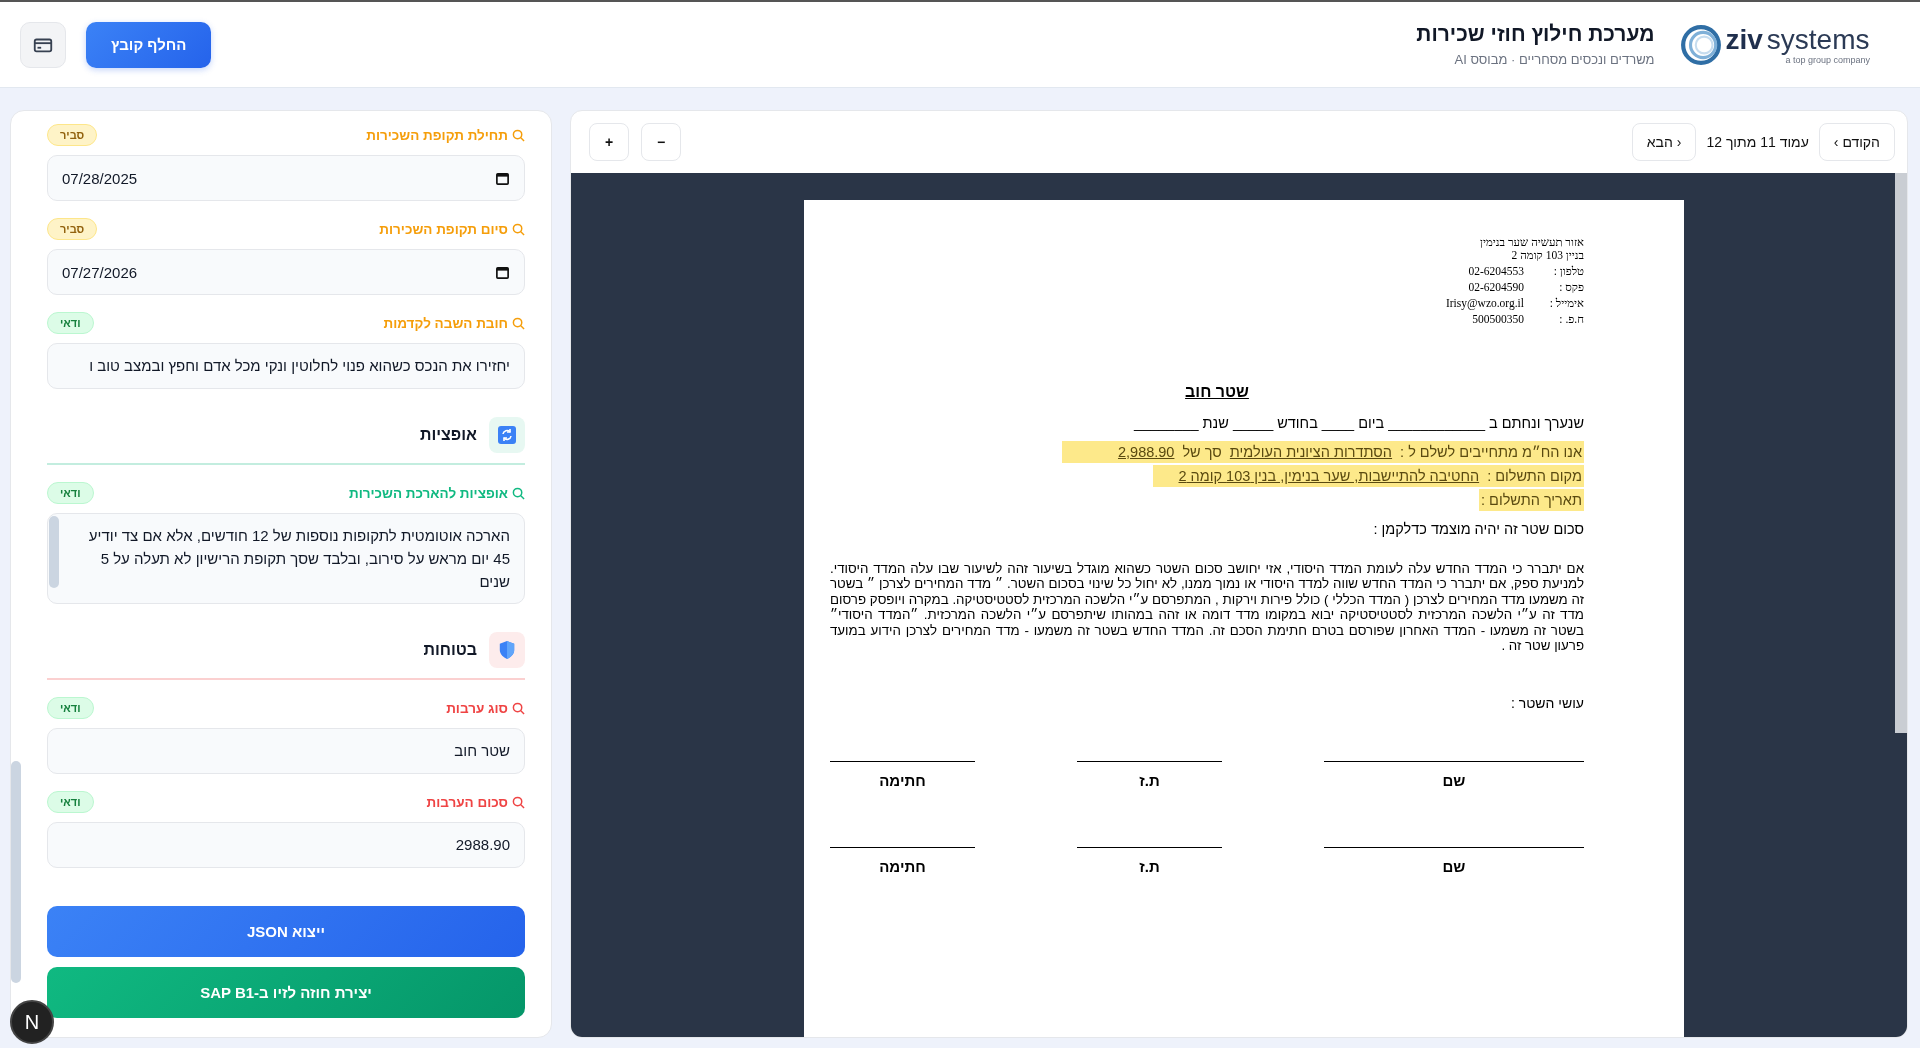 The width and height of the screenshot is (1920, 1048). What do you see at coordinates (1217, 391) in the screenshot?
I see `document-title: שטר חוב` at bounding box center [1217, 391].